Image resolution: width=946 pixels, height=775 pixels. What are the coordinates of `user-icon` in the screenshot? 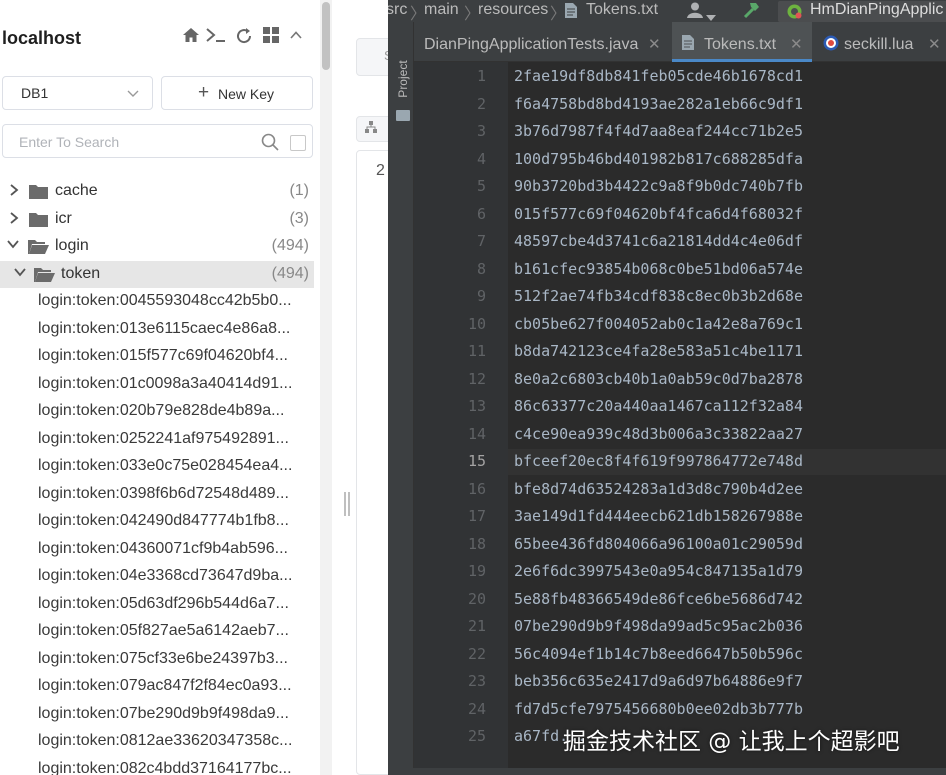 It's located at (695, 12).